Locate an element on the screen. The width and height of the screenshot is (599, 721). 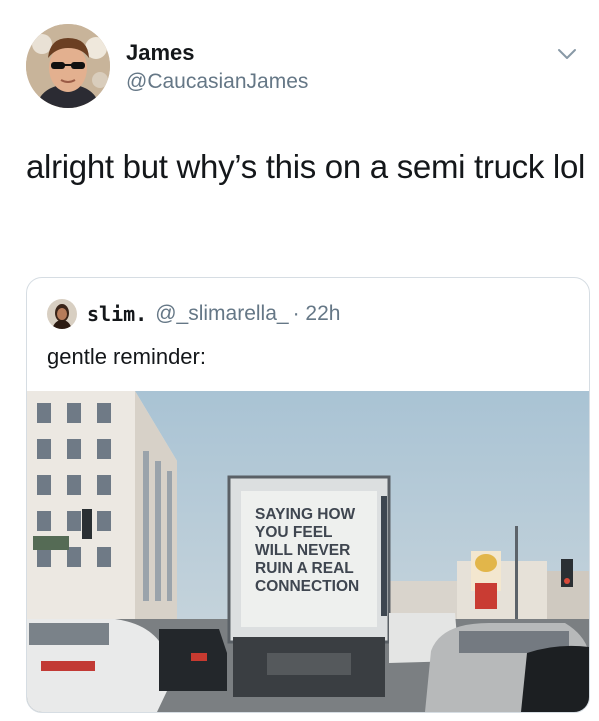
tweet-header: James @CaucasianJames is located at coordinates (304, 67).